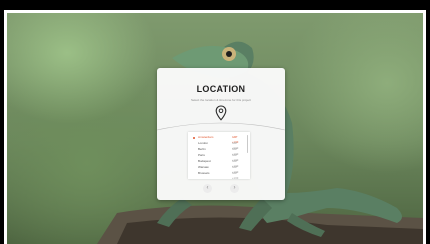 This screenshot has width=430, height=244. What do you see at coordinates (218, 145) in the screenshot?
I see `list-item: London GMT +0:00` at bounding box center [218, 145].